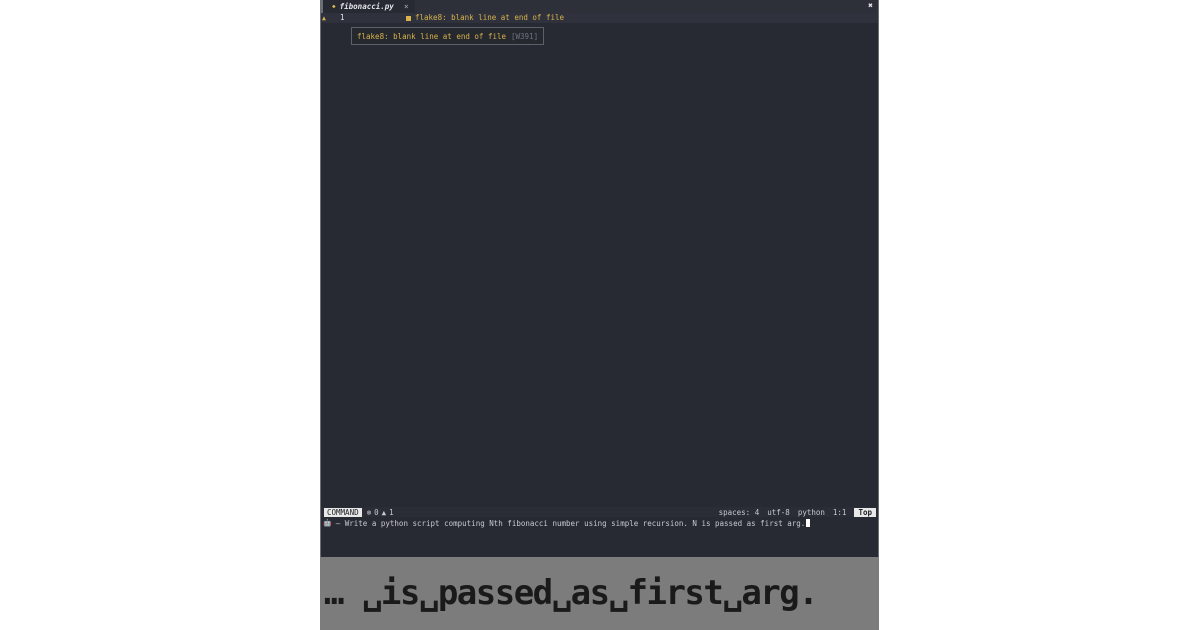 This screenshot has width=1200, height=630. I want to click on line-number: 1, so click(342, 17).